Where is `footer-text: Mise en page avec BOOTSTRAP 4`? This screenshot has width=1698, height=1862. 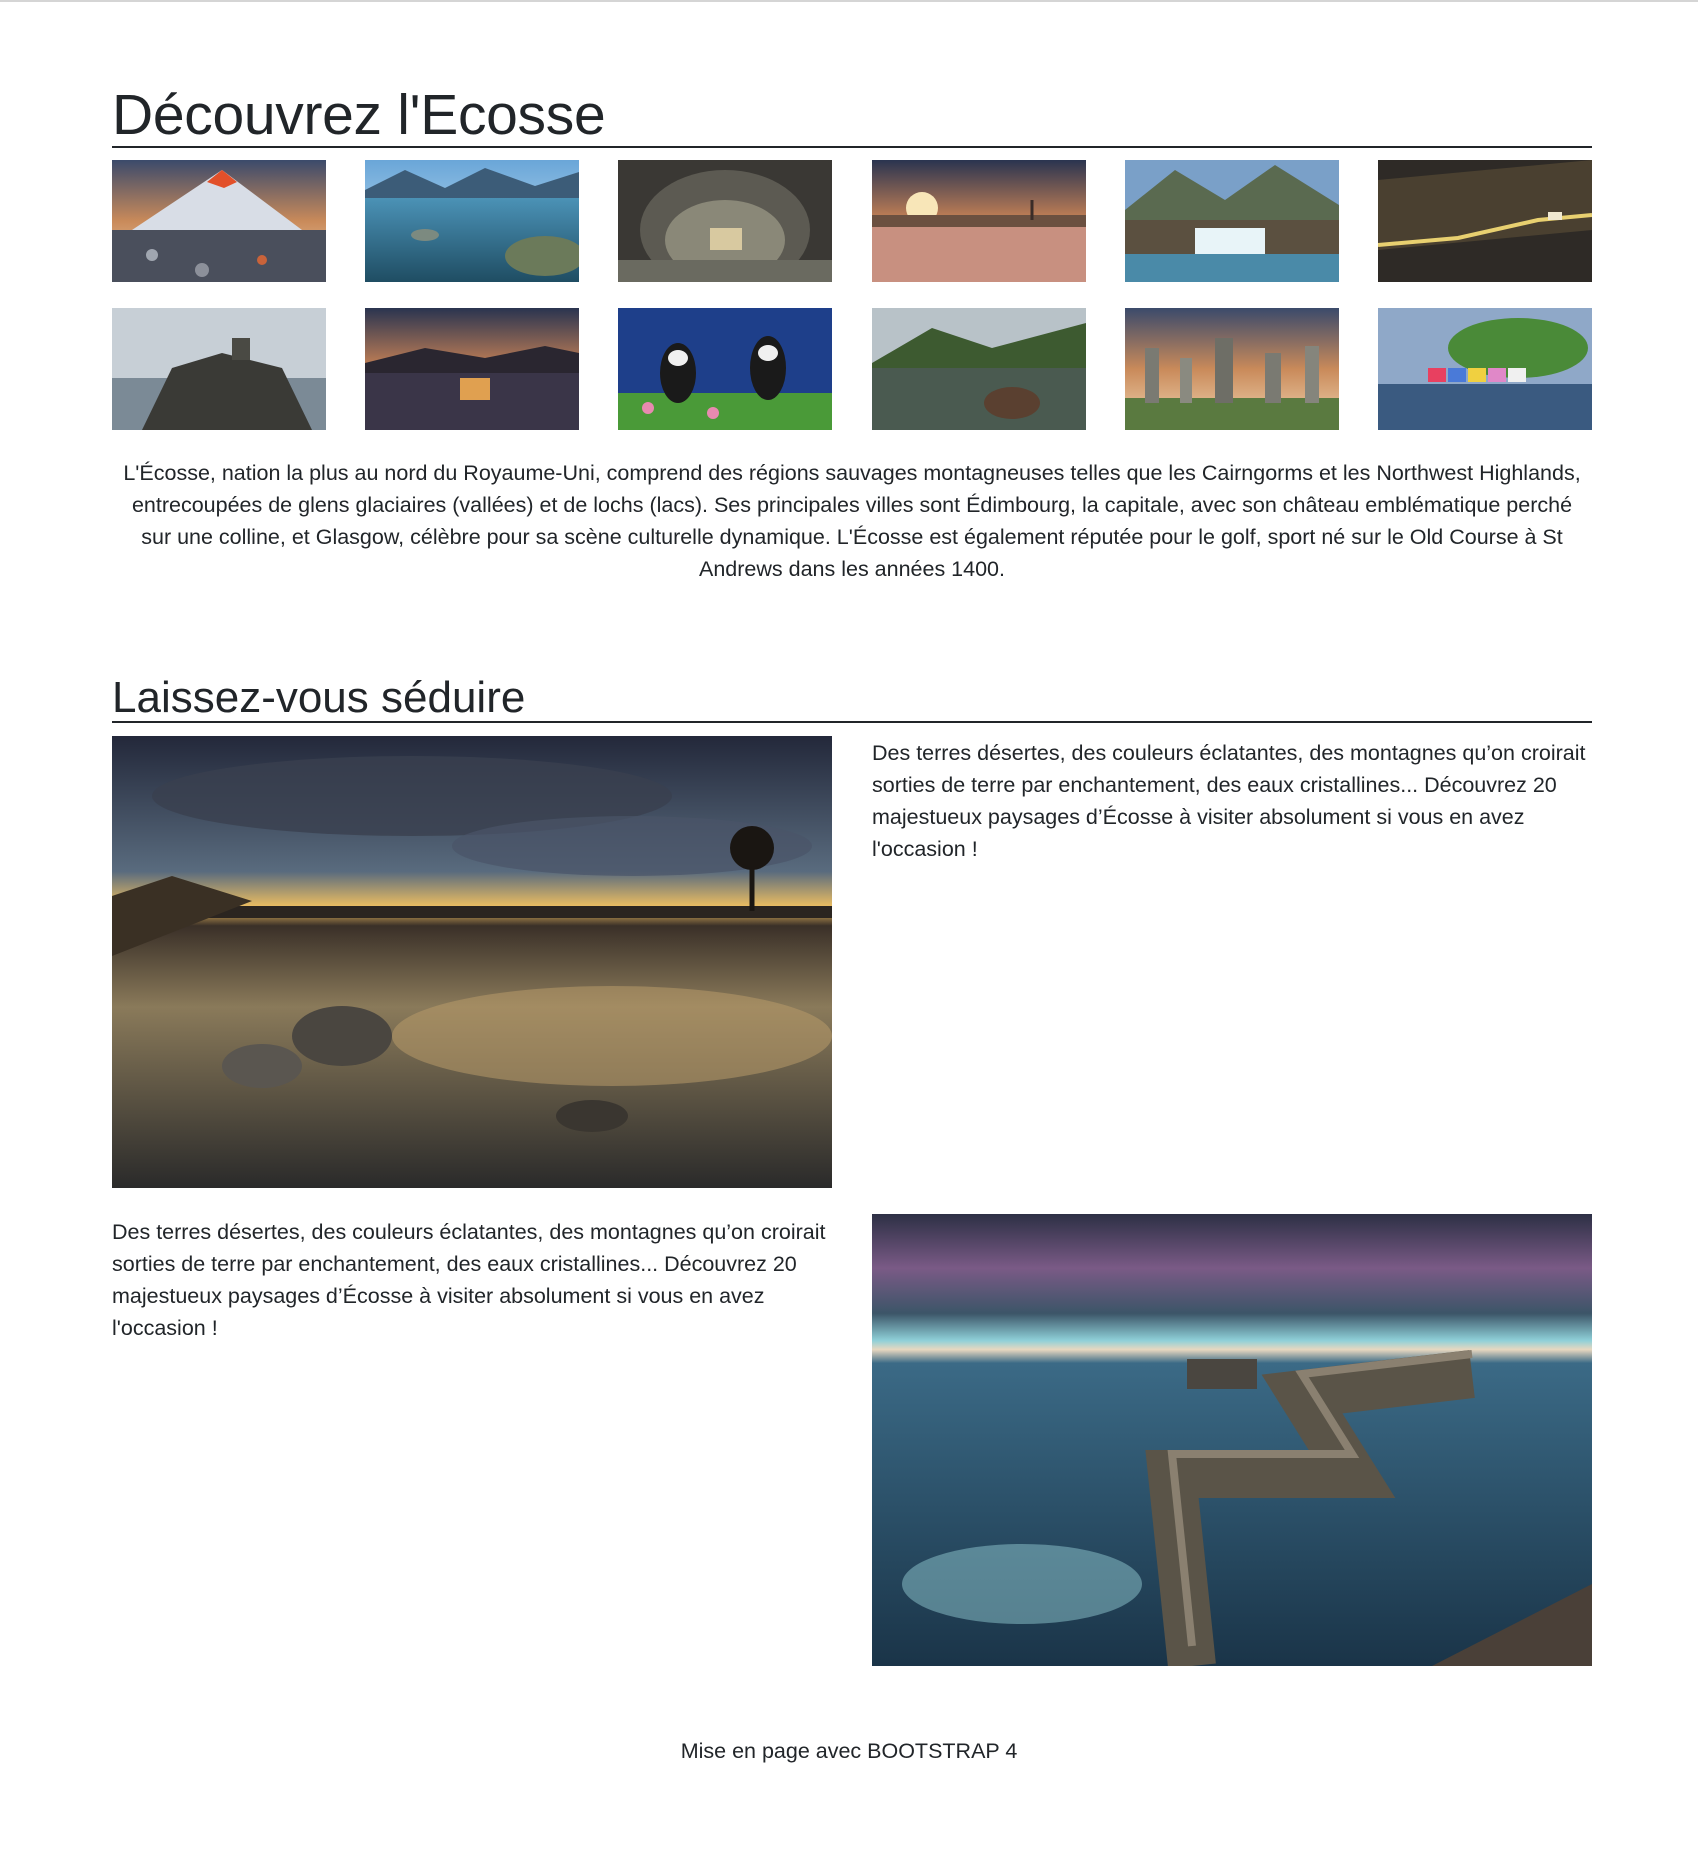 footer-text: Mise en page avec BOOTSTRAP 4 is located at coordinates (849, 1751).